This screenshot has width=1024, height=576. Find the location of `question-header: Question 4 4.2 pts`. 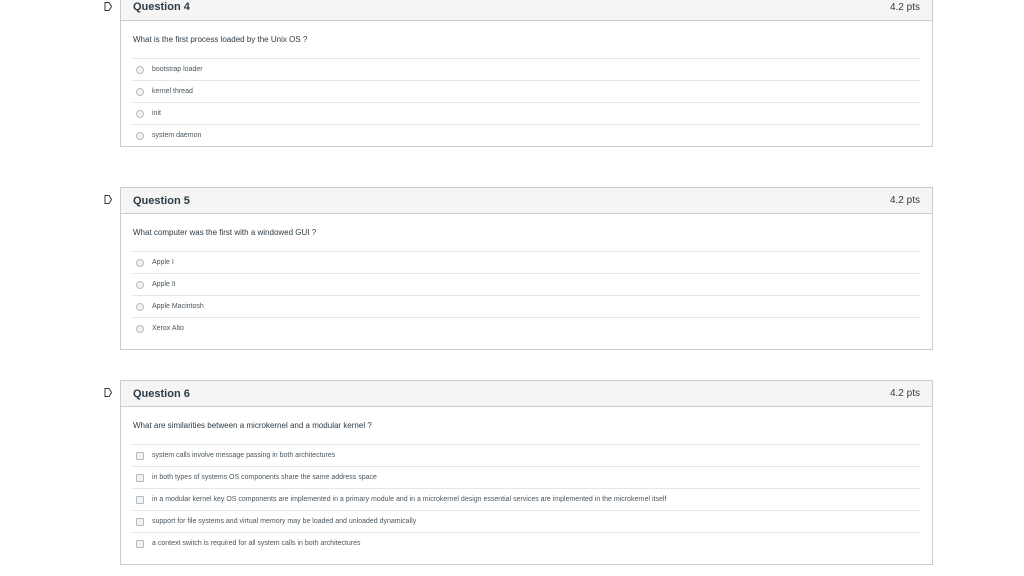

question-header: Question 4 4.2 pts is located at coordinates (526, 10).